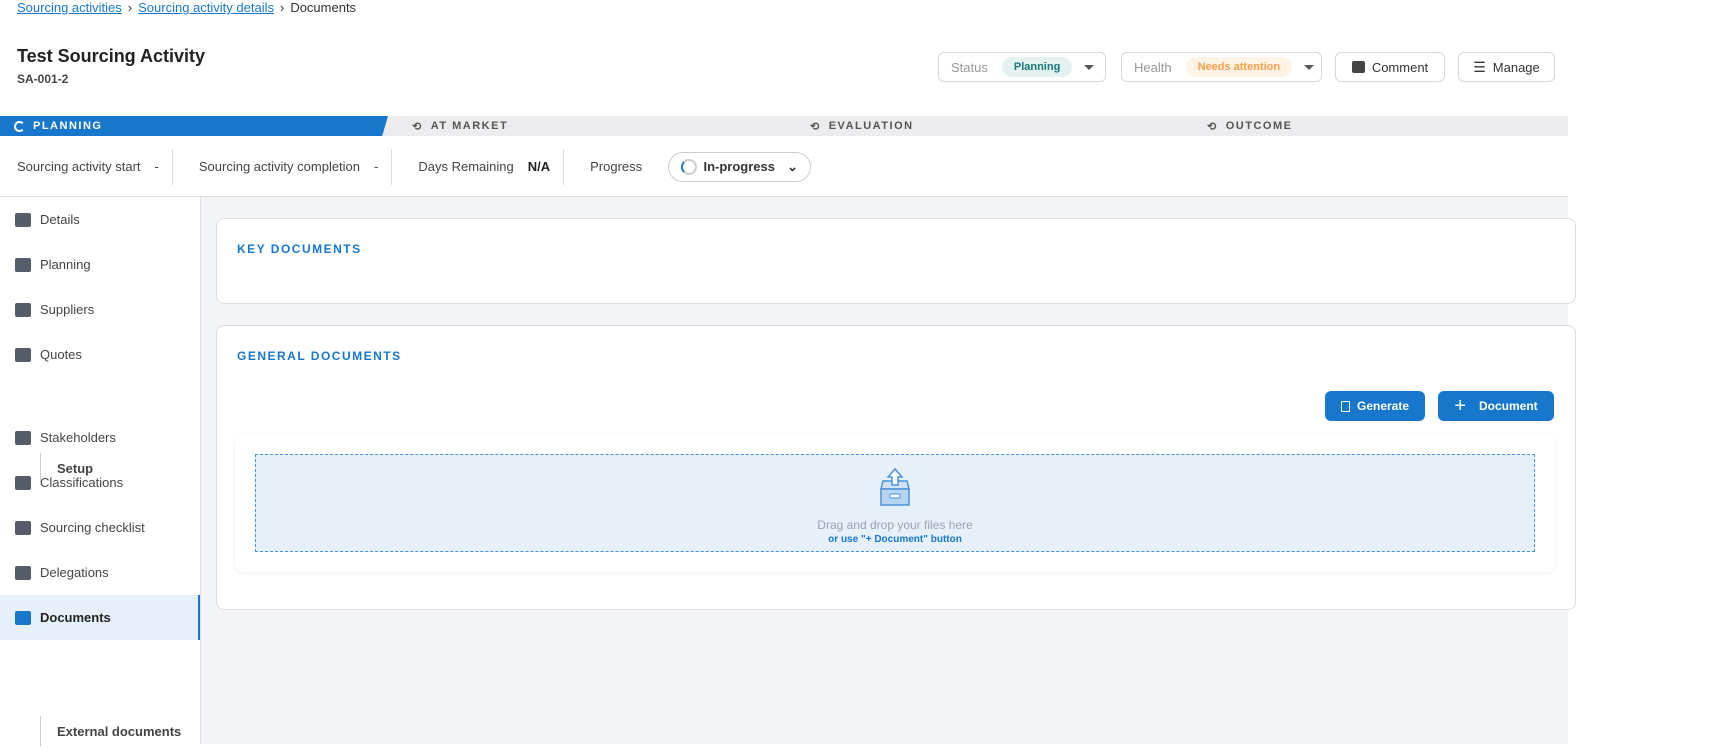 This screenshot has width=1717, height=750. I want to click on sidebar-item-label: Planning, so click(65, 264).